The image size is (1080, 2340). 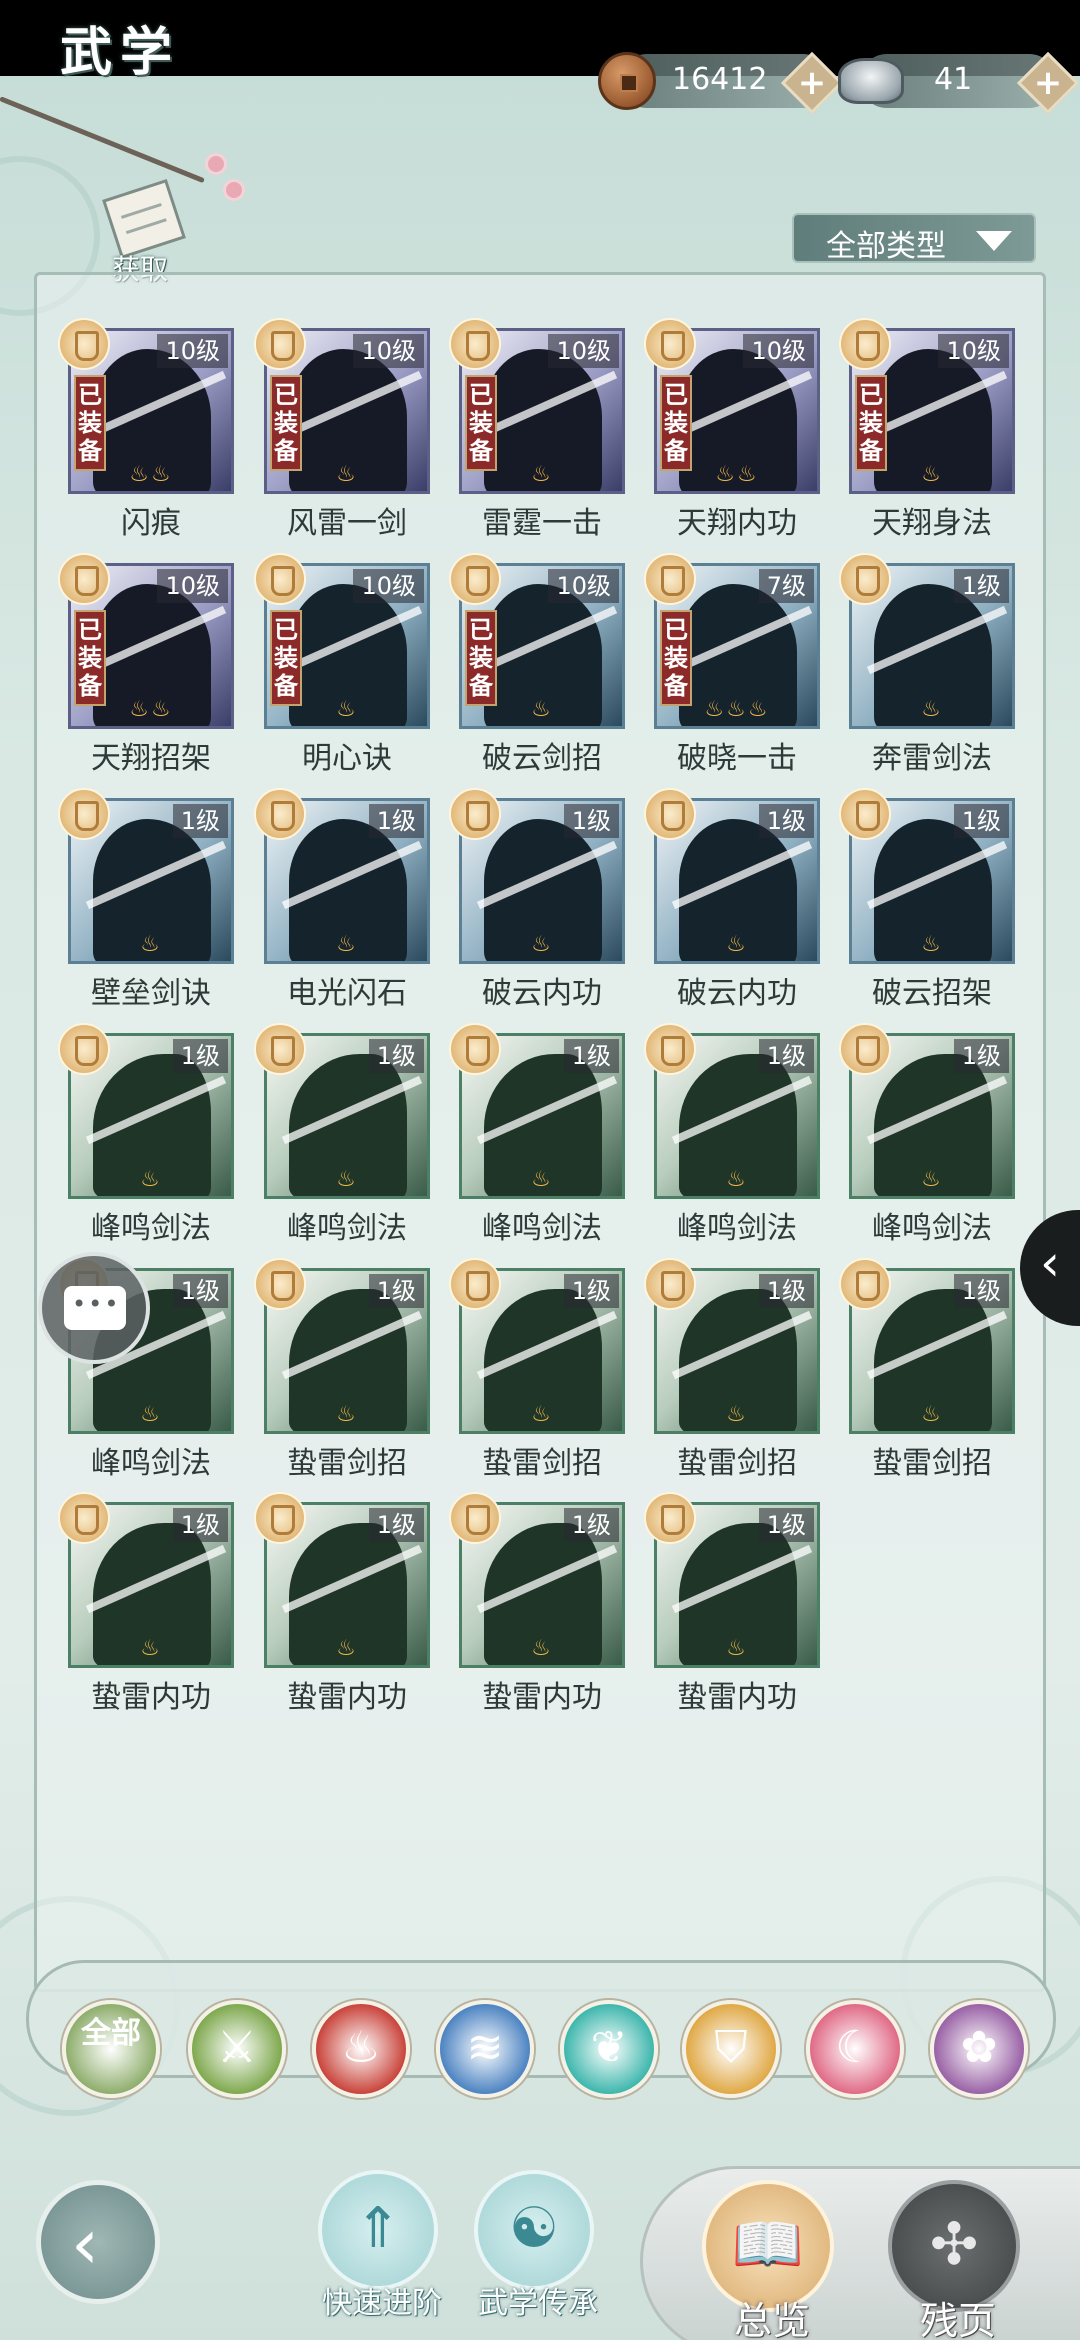 What do you see at coordinates (927, 900) in the screenshot?
I see `skill-card: 1级 ♨ 破云招架` at bounding box center [927, 900].